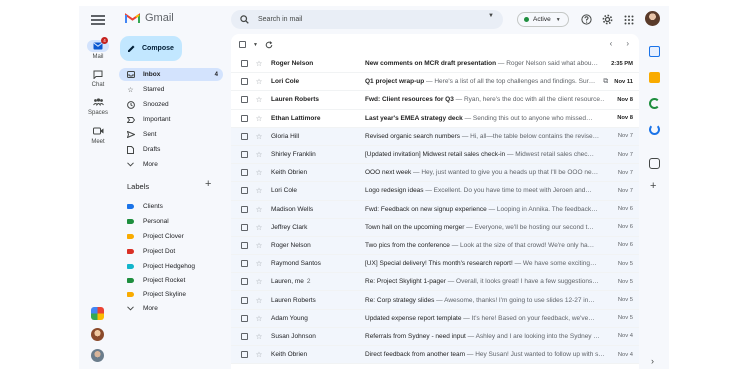 The width and height of the screenshot is (750, 375). I want to click on label-item: Project Dot, so click(171, 251).